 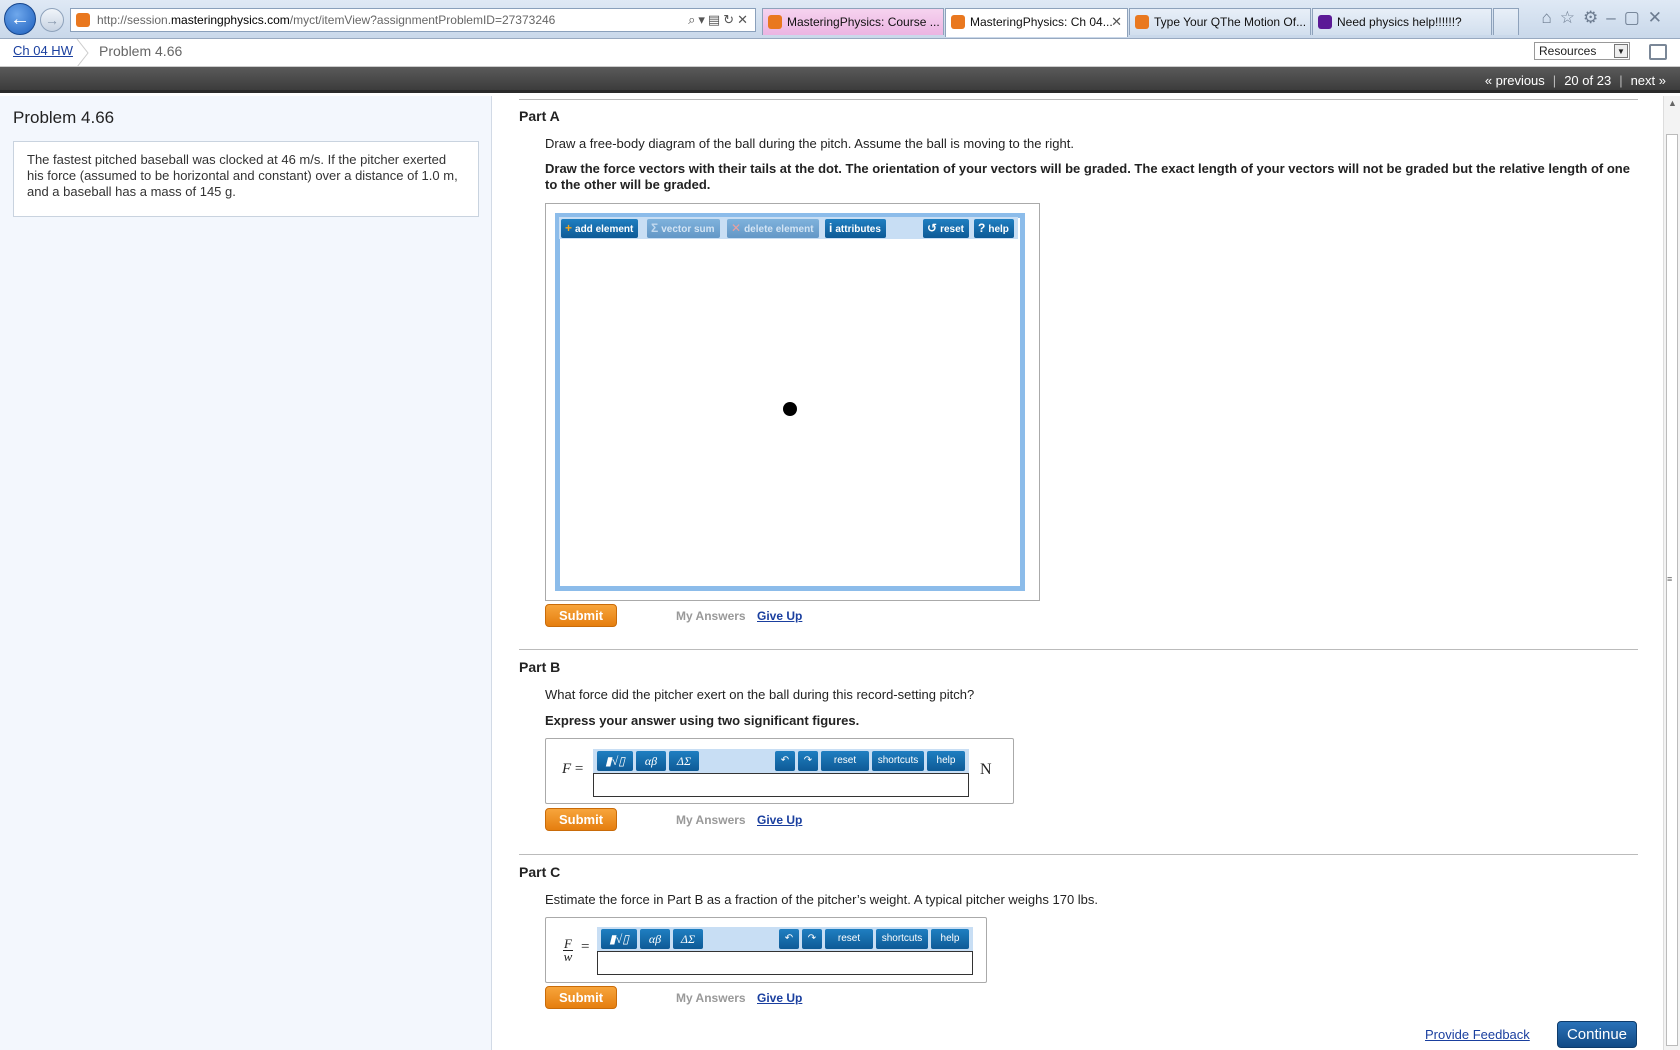 What do you see at coordinates (1571, 17) in the screenshot?
I see `favorites-star-icon: ☆` at bounding box center [1571, 17].